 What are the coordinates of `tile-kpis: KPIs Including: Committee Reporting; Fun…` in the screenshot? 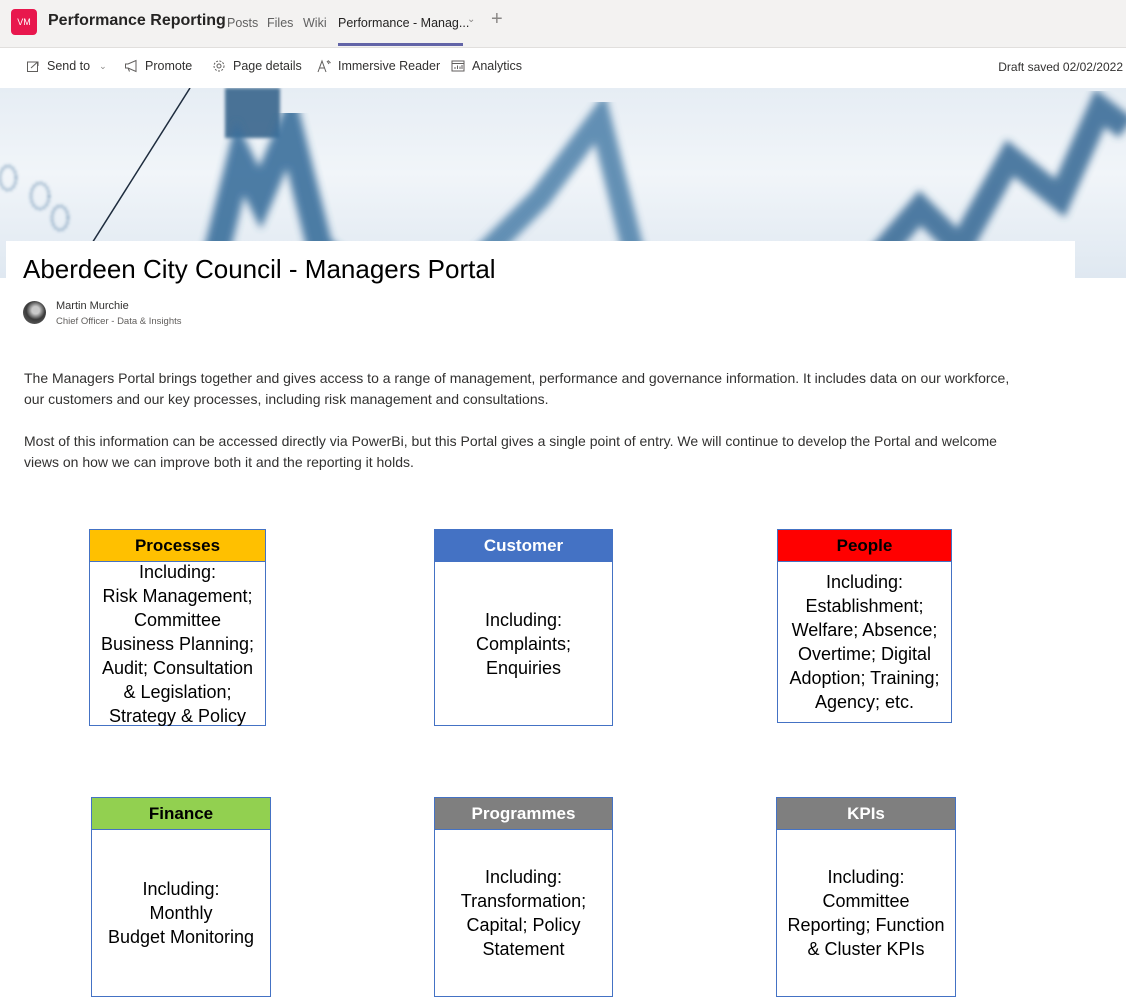 It's located at (866, 897).